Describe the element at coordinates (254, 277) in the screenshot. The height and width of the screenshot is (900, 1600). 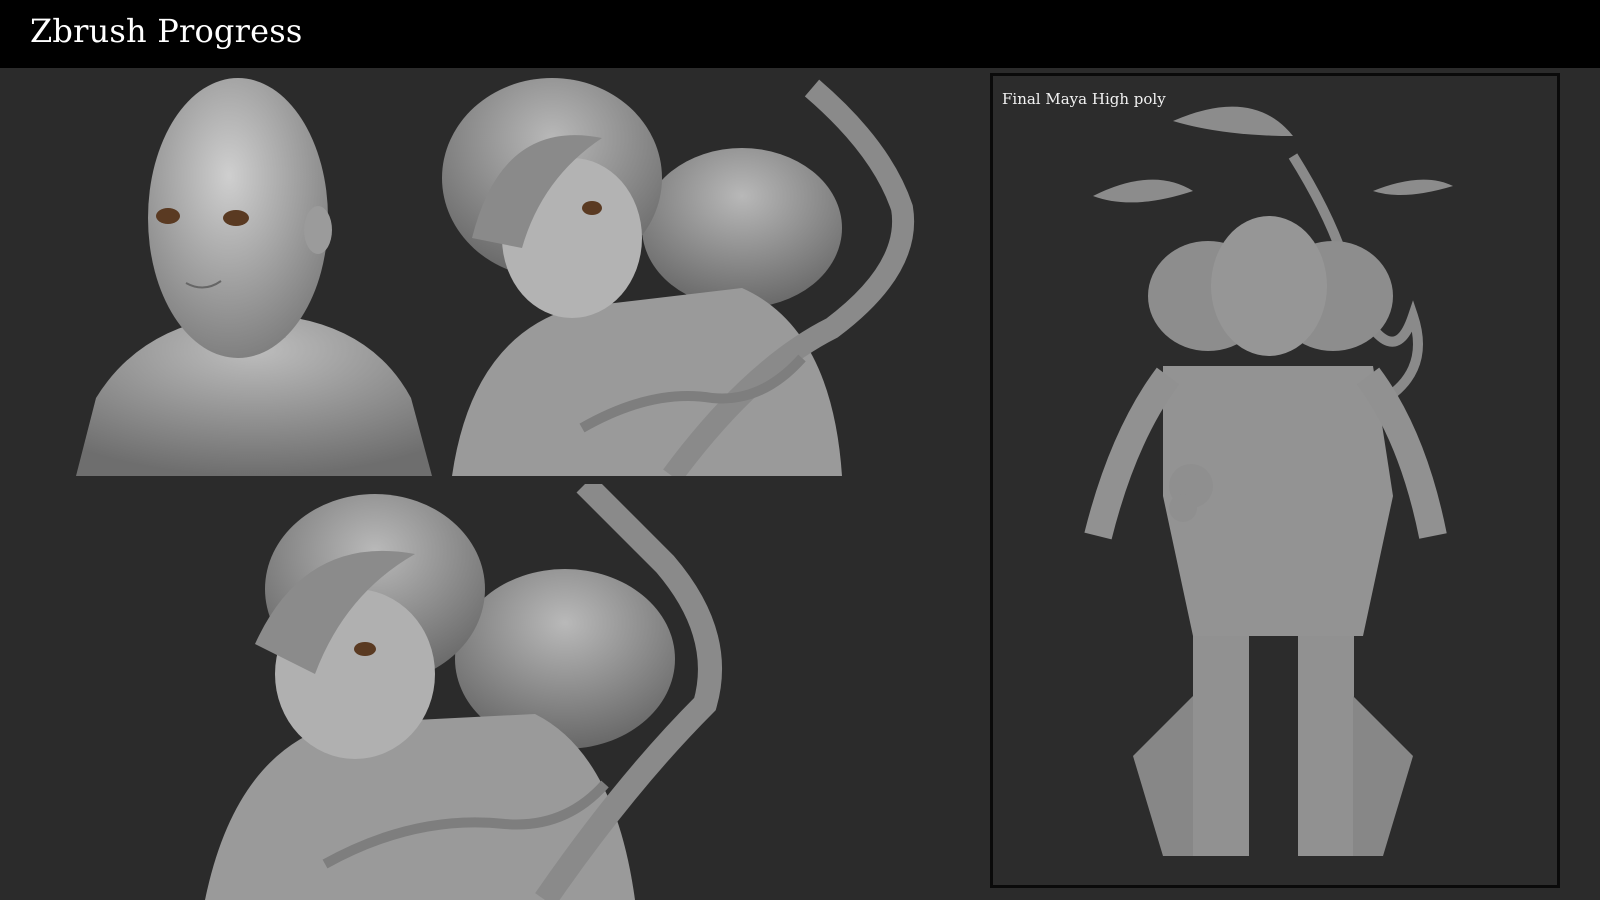
I see `bust-render-icon` at that location.